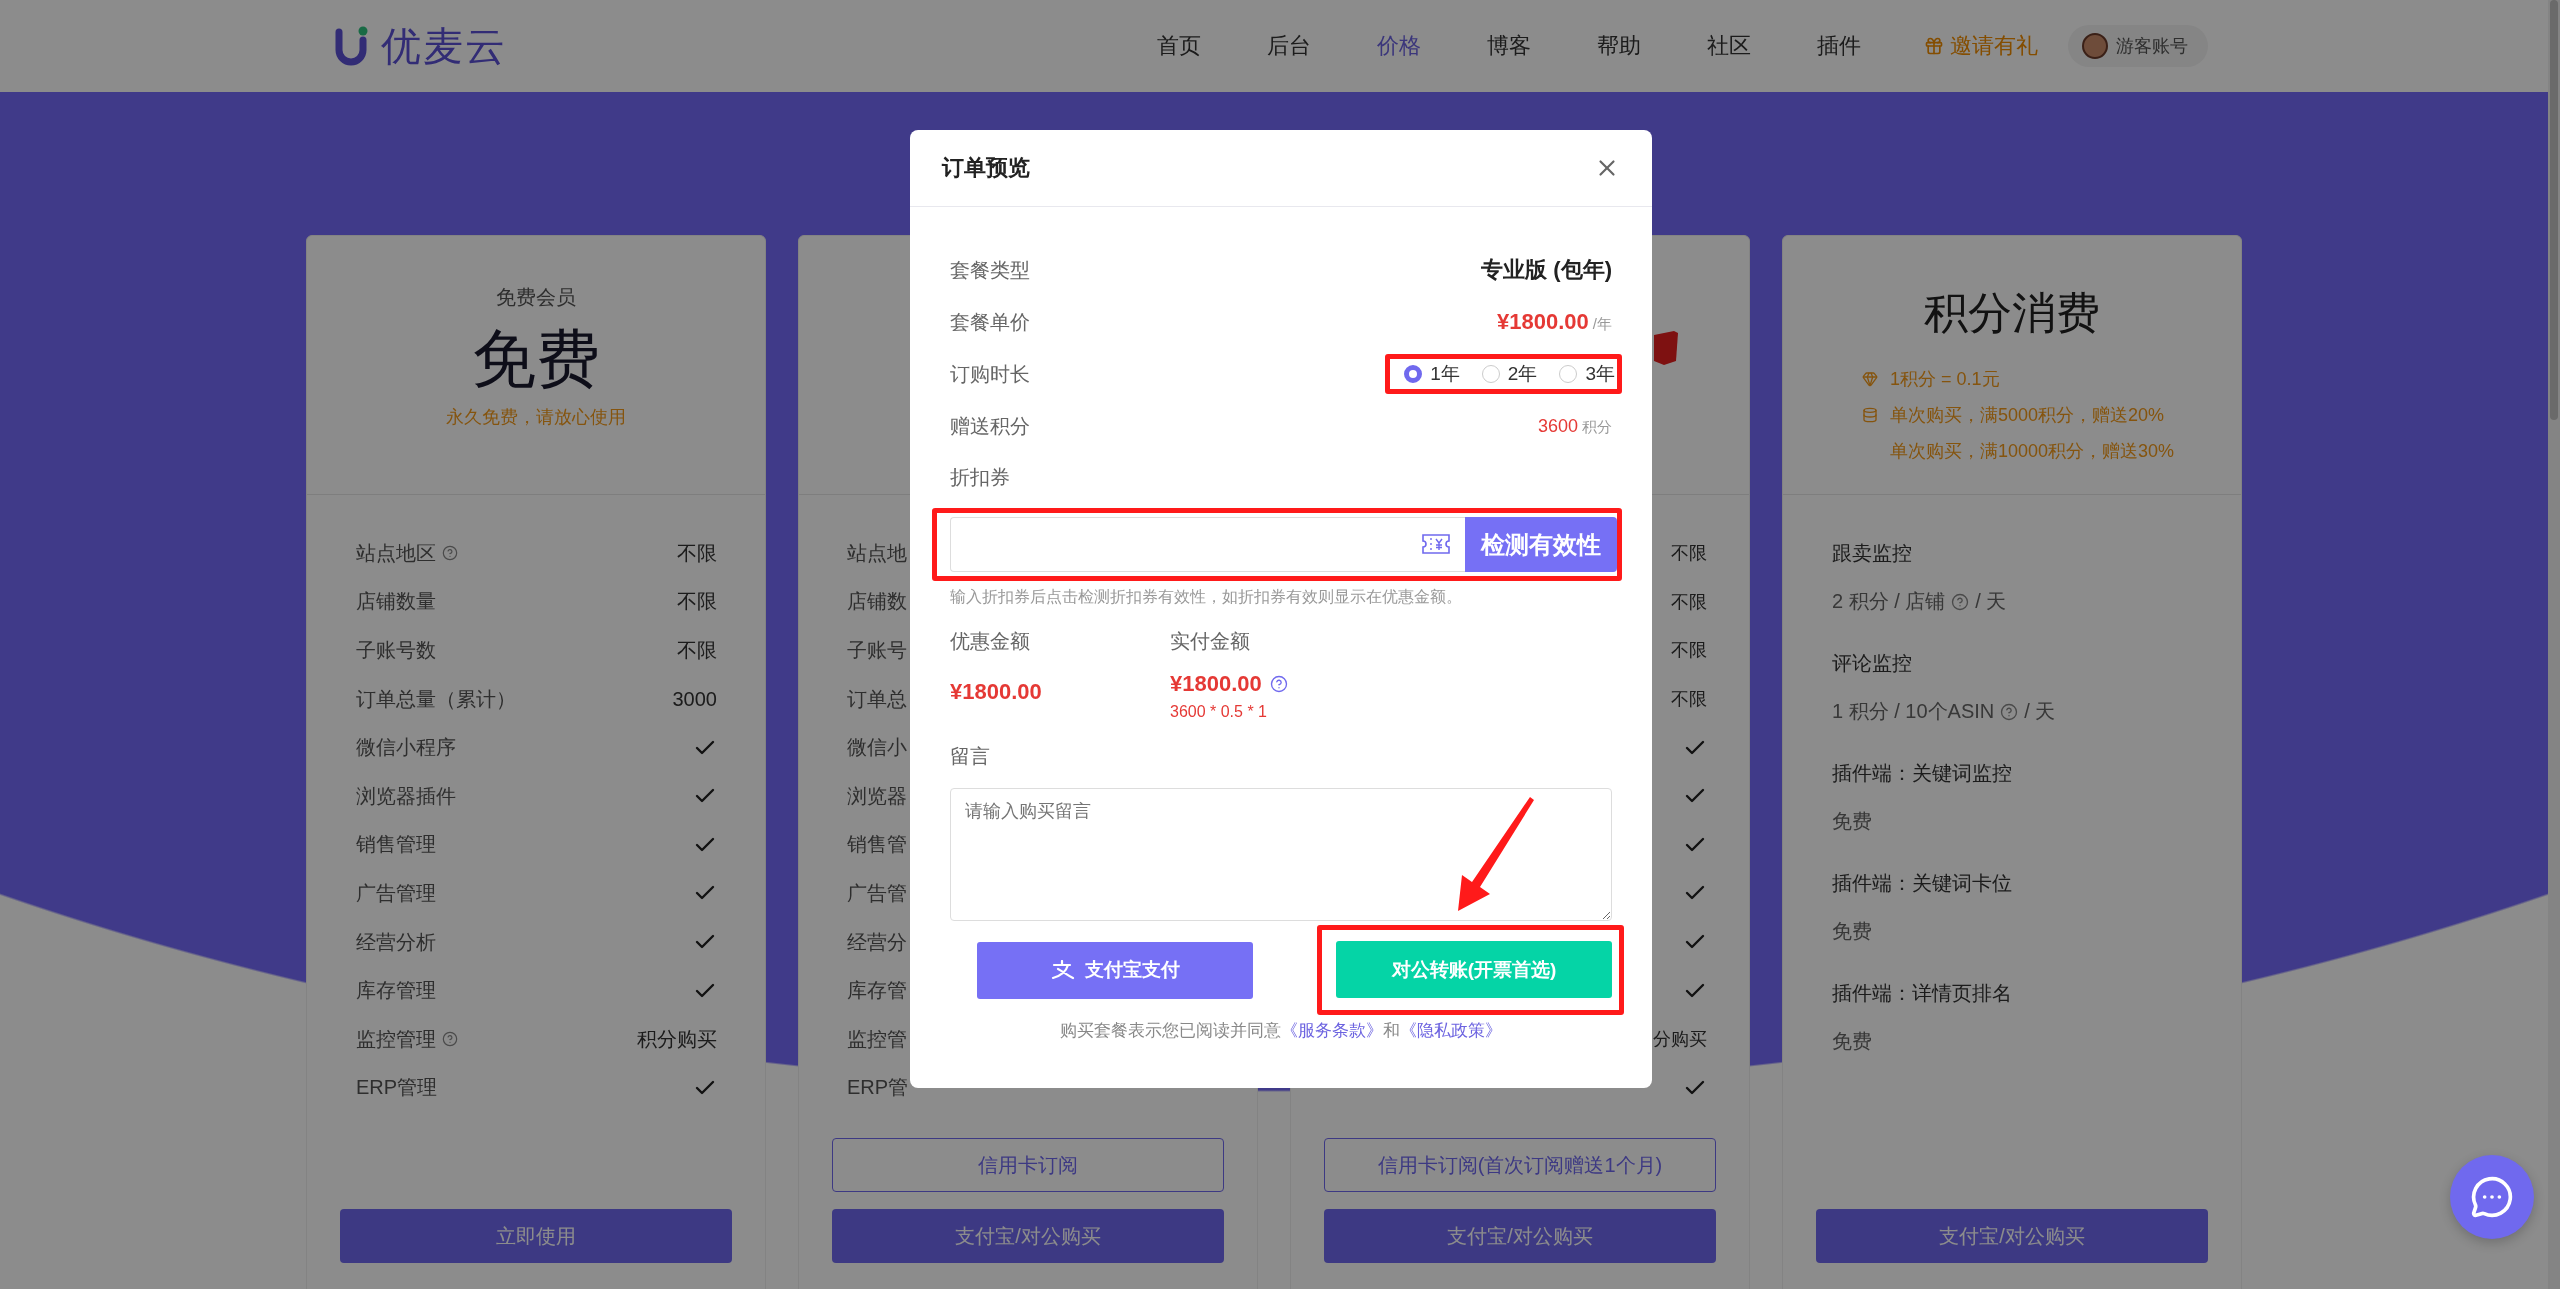 The image size is (2560, 1289). What do you see at coordinates (1115, 970) in the screenshot?
I see `alipay-button: 支付宝支付` at bounding box center [1115, 970].